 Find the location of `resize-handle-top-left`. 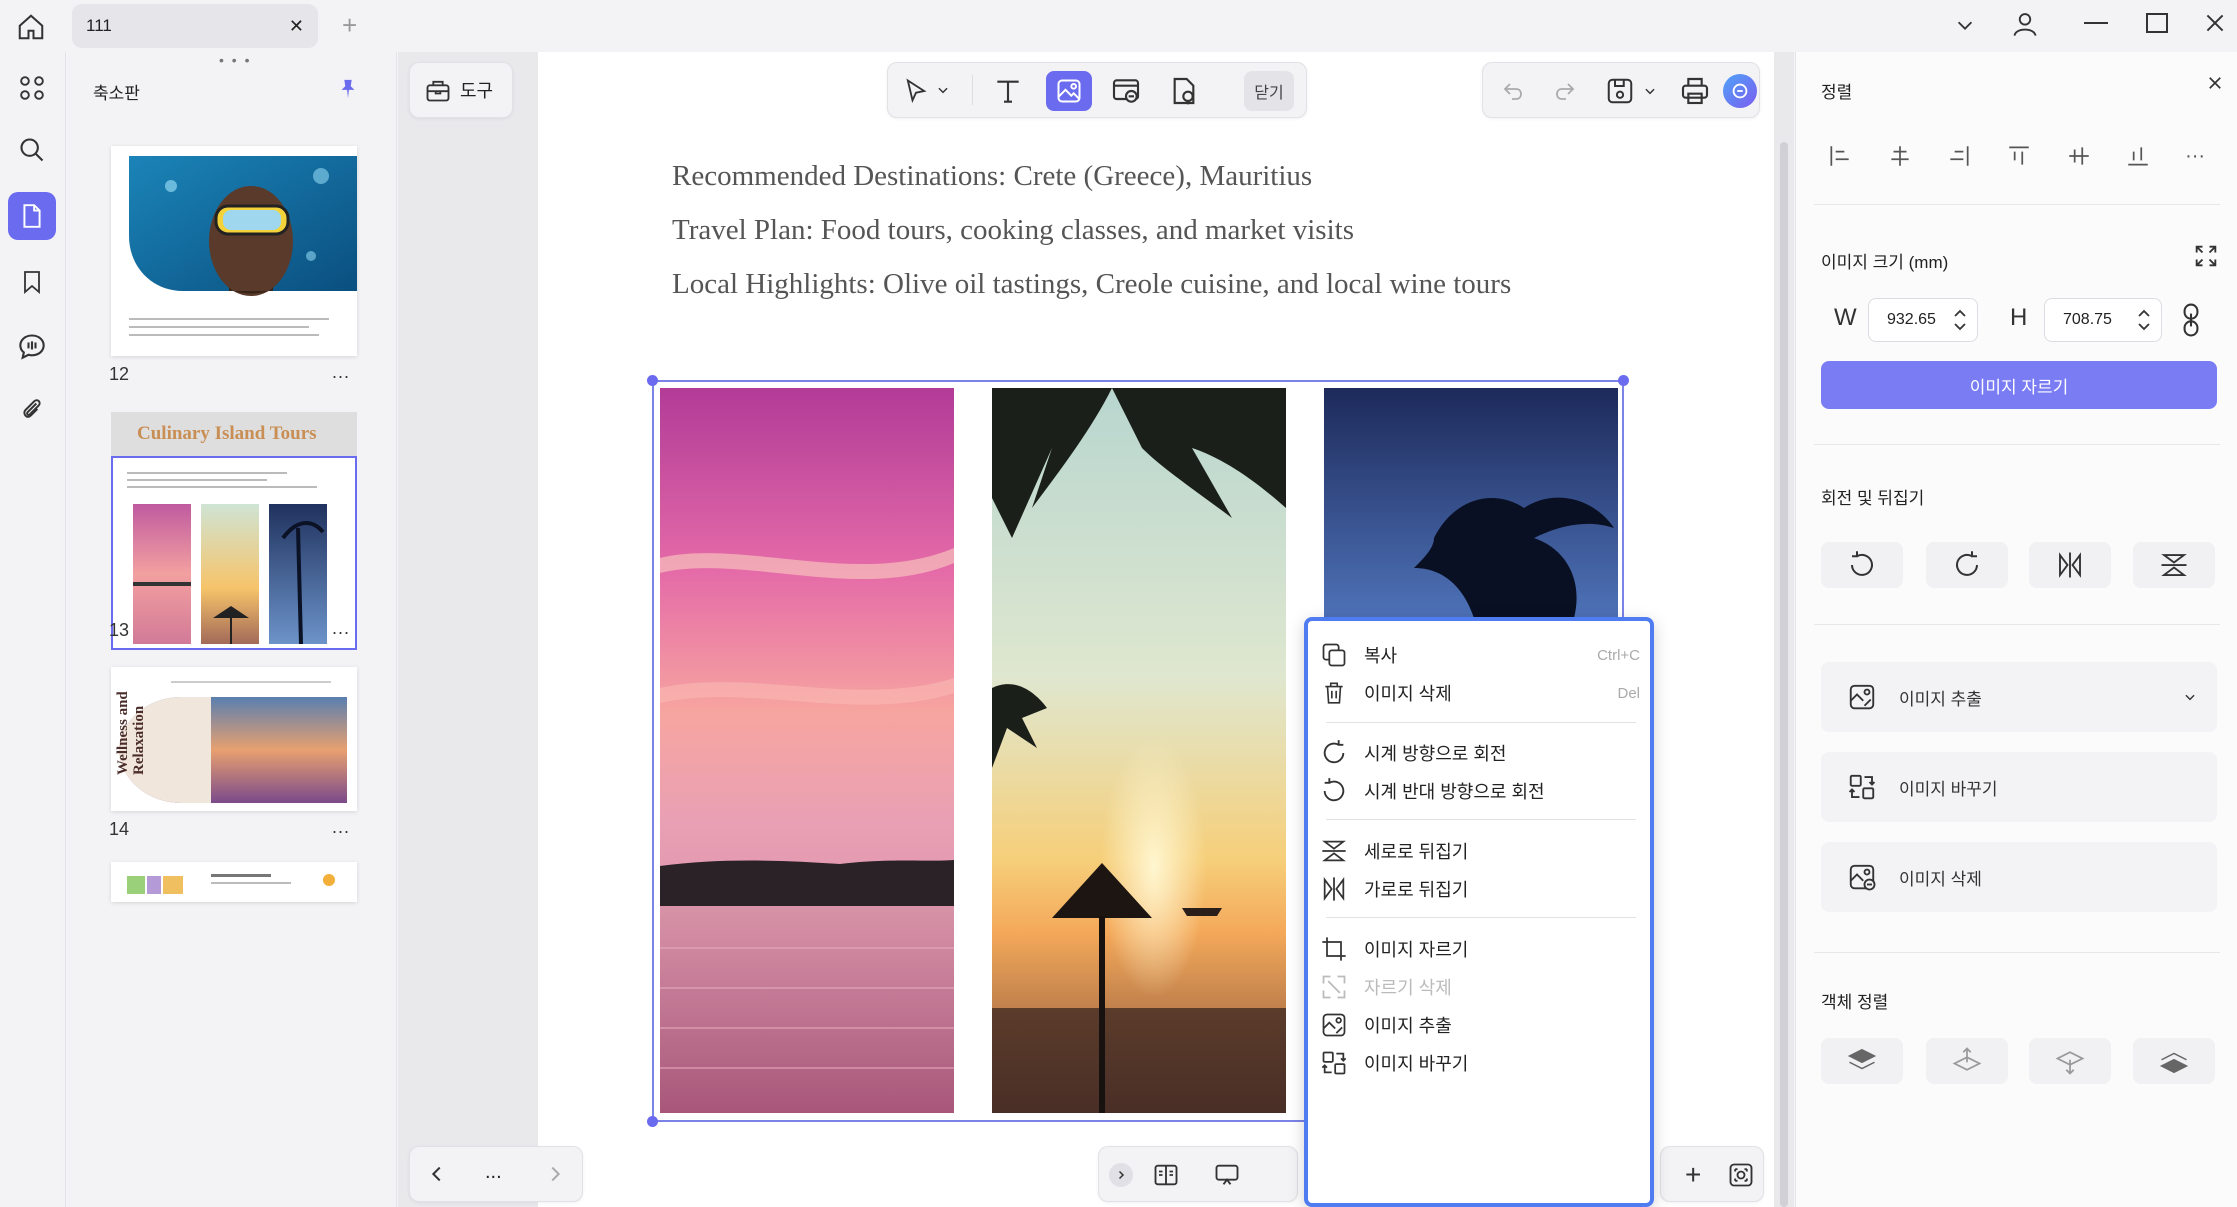

resize-handle-top-left is located at coordinates (652, 380).